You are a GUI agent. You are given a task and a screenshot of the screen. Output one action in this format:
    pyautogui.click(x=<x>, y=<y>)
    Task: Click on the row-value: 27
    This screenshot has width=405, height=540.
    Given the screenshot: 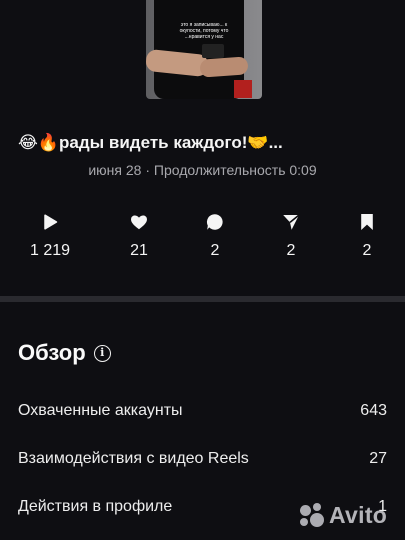 What is the action you would take?
    pyautogui.click(x=378, y=458)
    